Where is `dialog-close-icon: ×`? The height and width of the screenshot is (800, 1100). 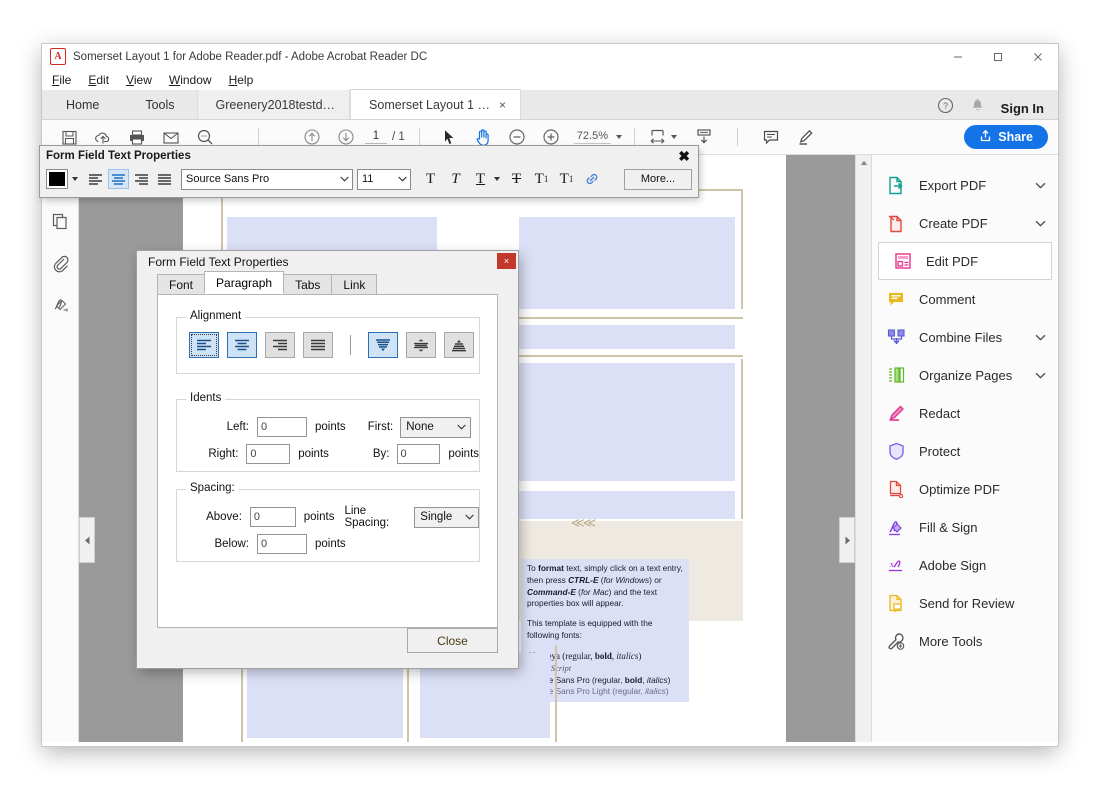 dialog-close-icon: × is located at coordinates (506, 261).